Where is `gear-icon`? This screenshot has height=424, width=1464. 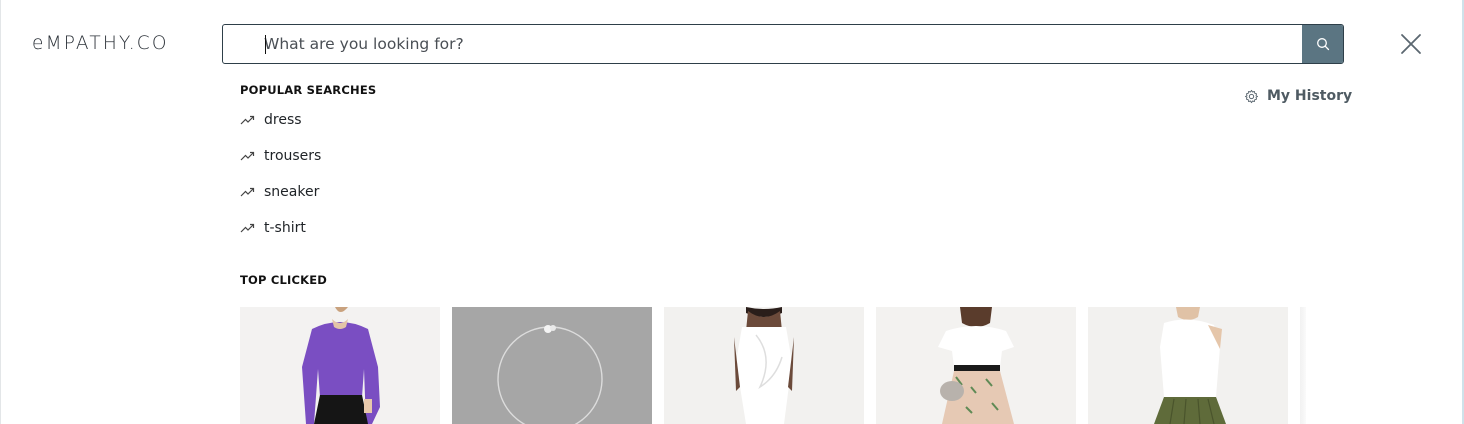
gear-icon is located at coordinates (1251, 96).